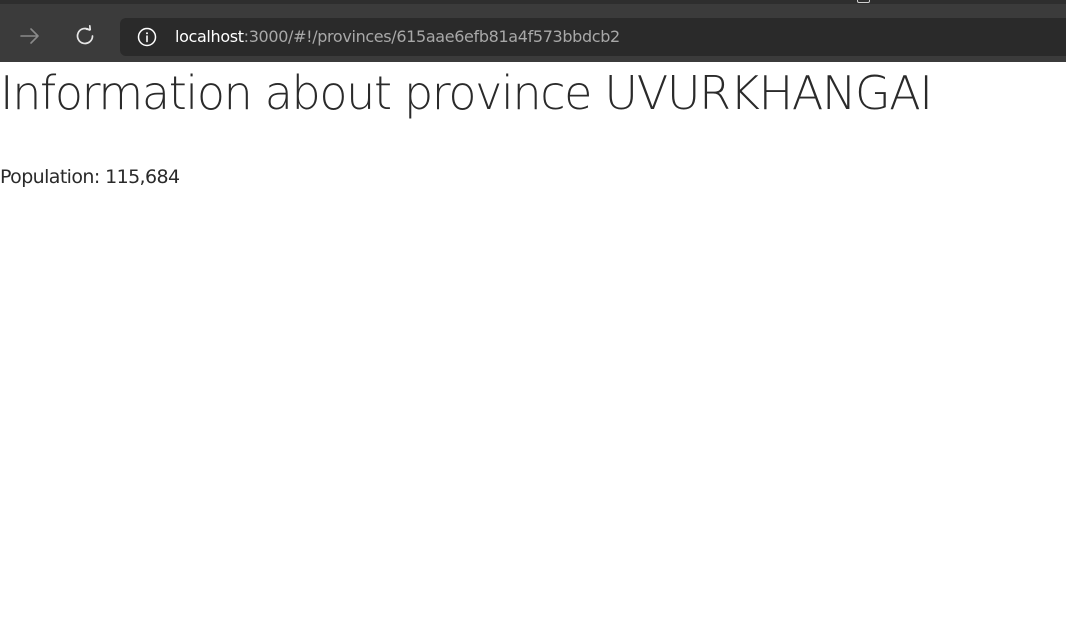 This screenshot has width=1066, height=627. Describe the element at coordinates (142, 177) in the screenshot. I see `population-value: 115,684` at that location.